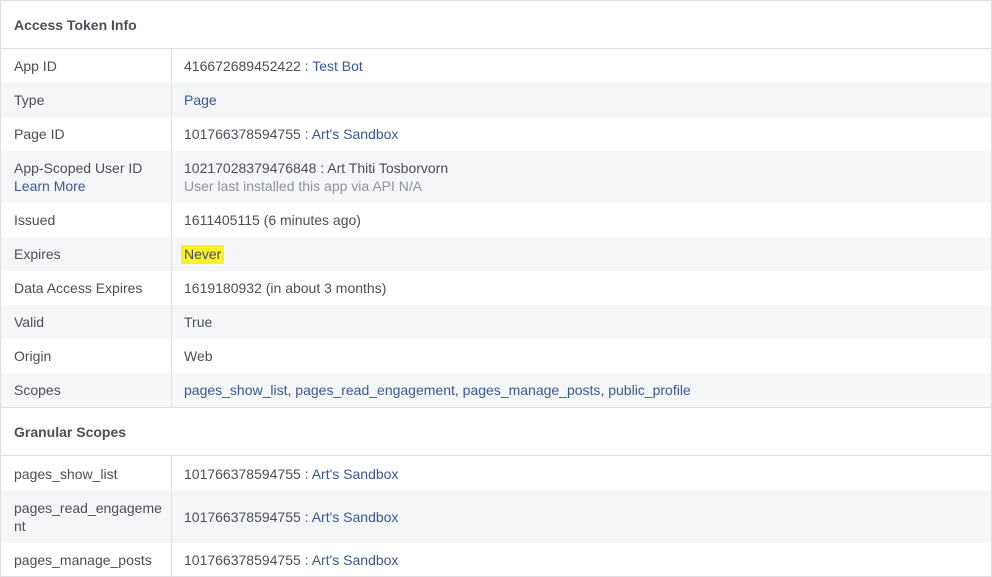 The width and height of the screenshot is (992, 577). Describe the element at coordinates (200, 100) in the screenshot. I see `type-link: Page` at that location.